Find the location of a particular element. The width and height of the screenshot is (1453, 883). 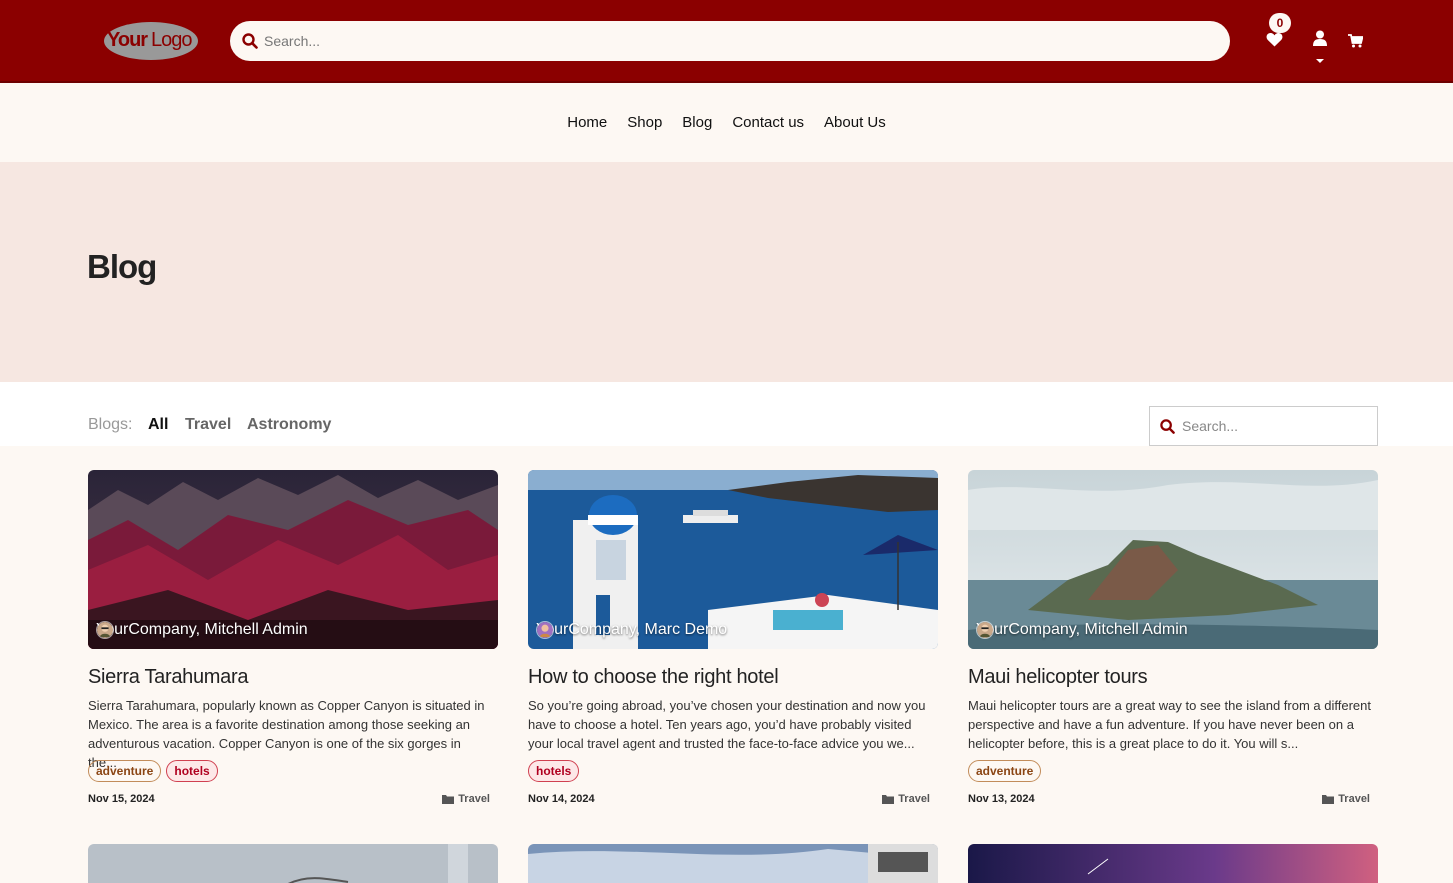

post-author-name: YourCompany, Marc Demo is located at coordinates (632, 629).